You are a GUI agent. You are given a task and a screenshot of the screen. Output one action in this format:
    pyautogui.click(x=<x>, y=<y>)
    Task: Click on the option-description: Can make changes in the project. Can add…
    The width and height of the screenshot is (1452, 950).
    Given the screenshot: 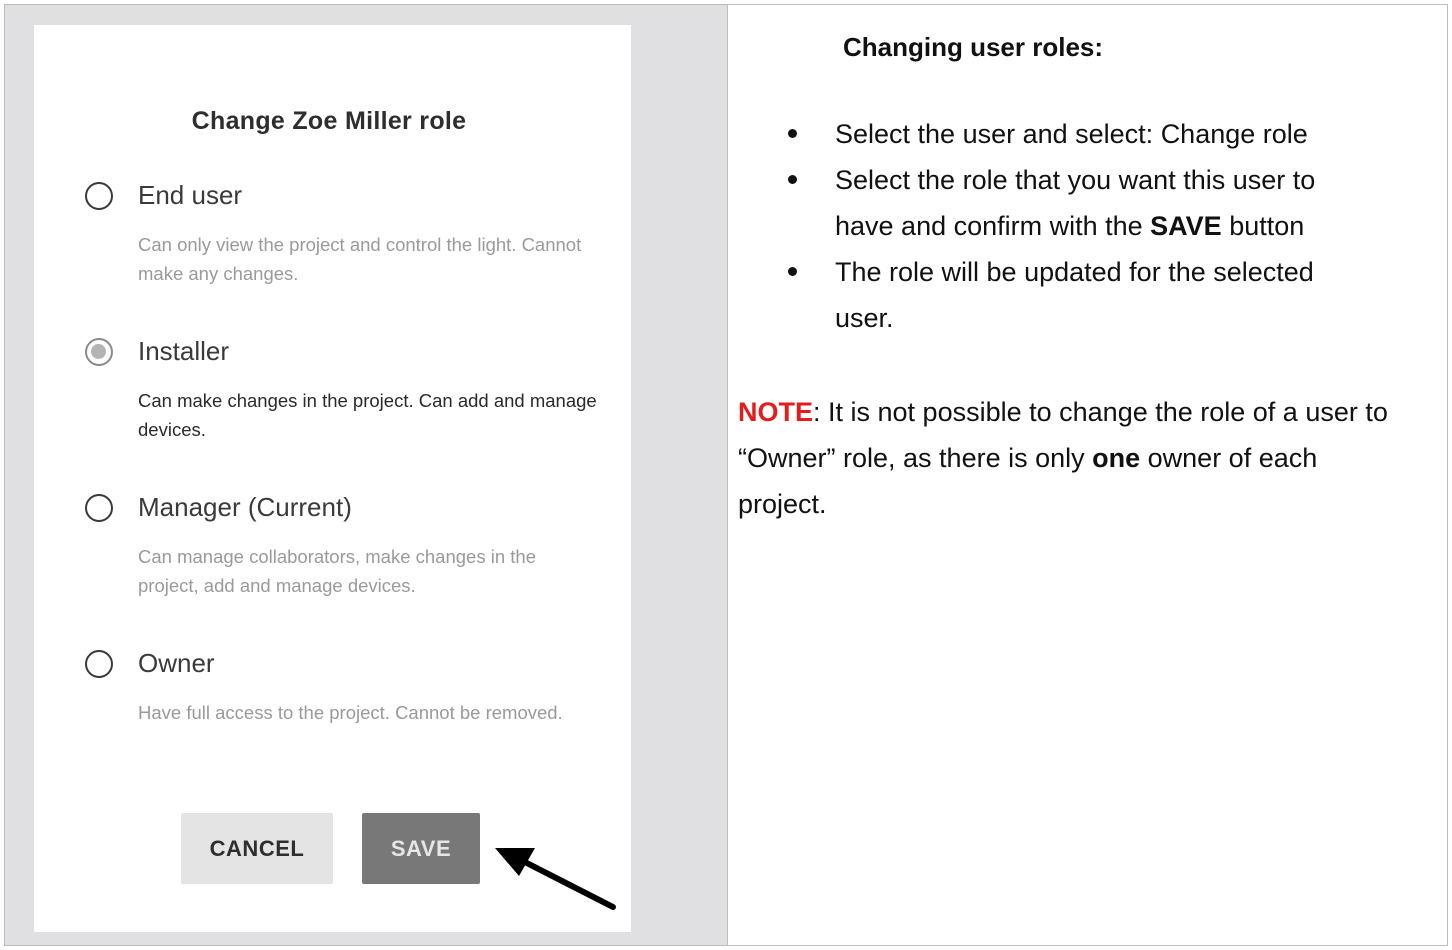 What is the action you would take?
    pyautogui.click(x=367, y=415)
    